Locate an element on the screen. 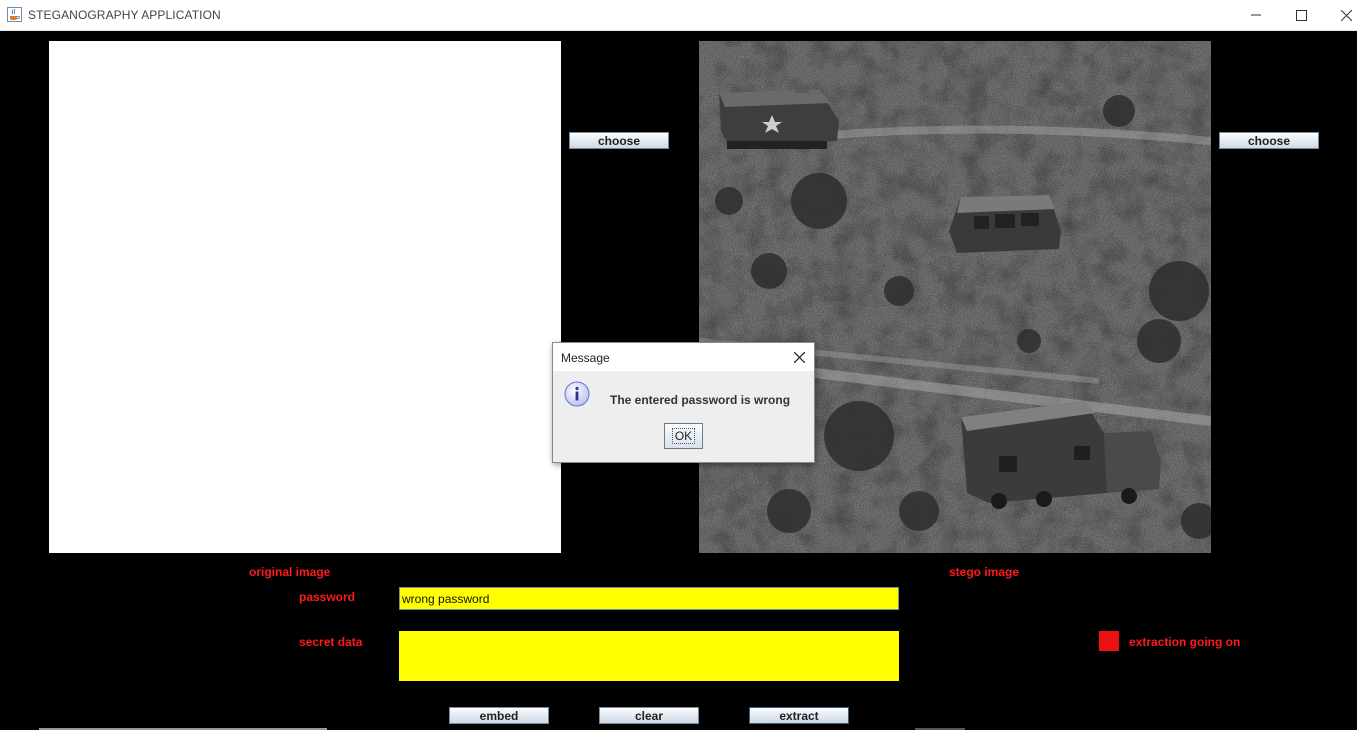 The height and width of the screenshot is (730, 1357). apc-vehicle is located at coordinates (779, 117).